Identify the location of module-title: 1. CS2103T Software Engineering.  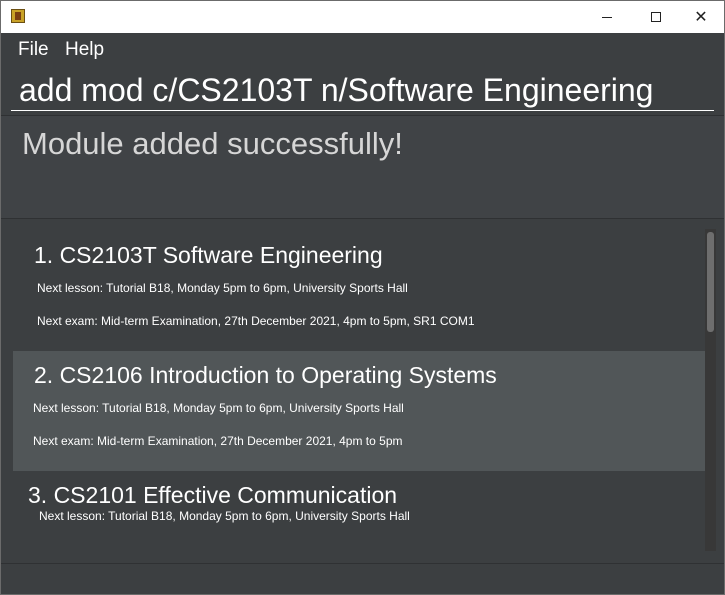
(208, 255).